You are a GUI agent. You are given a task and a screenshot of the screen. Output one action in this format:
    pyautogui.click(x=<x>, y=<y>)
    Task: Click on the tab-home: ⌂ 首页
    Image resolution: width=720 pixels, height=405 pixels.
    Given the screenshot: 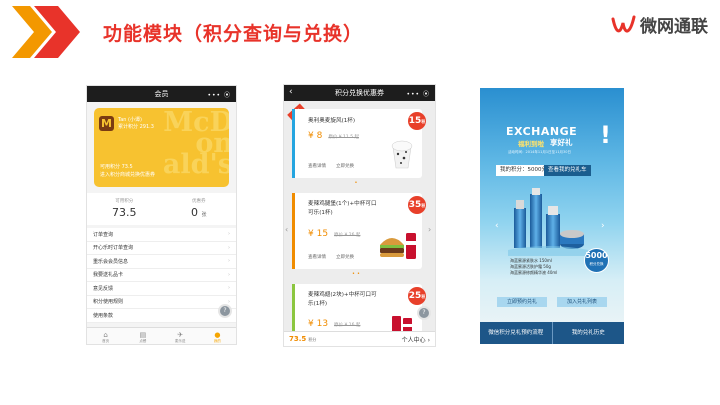 What is the action you would take?
    pyautogui.click(x=105, y=336)
    